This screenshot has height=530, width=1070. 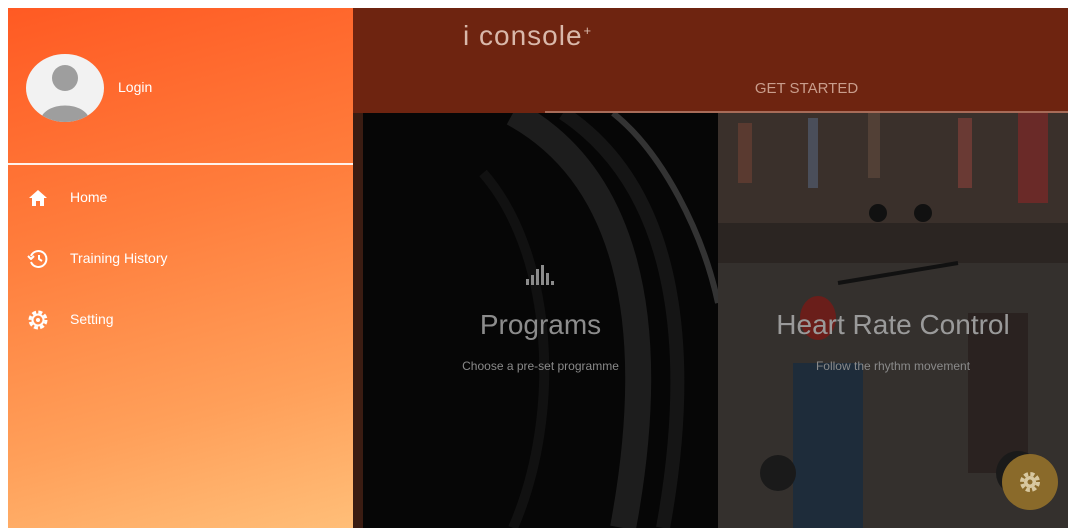 What do you see at coordinates (135, 87) in the screenshot?
I see `login-link: Login` at bounding box center [135, 87].